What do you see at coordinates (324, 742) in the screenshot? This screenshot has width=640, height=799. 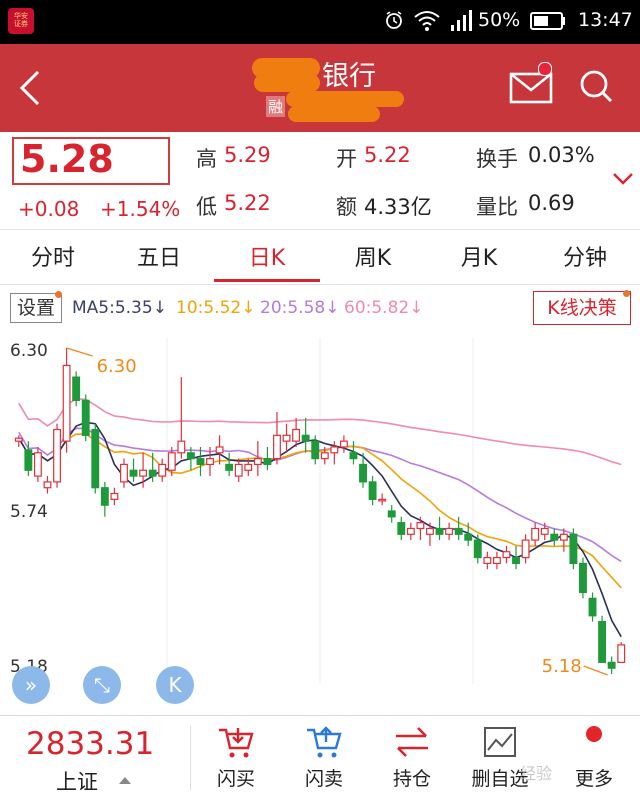 I see `sell-cart-icon` at bounding box center [324, 742].